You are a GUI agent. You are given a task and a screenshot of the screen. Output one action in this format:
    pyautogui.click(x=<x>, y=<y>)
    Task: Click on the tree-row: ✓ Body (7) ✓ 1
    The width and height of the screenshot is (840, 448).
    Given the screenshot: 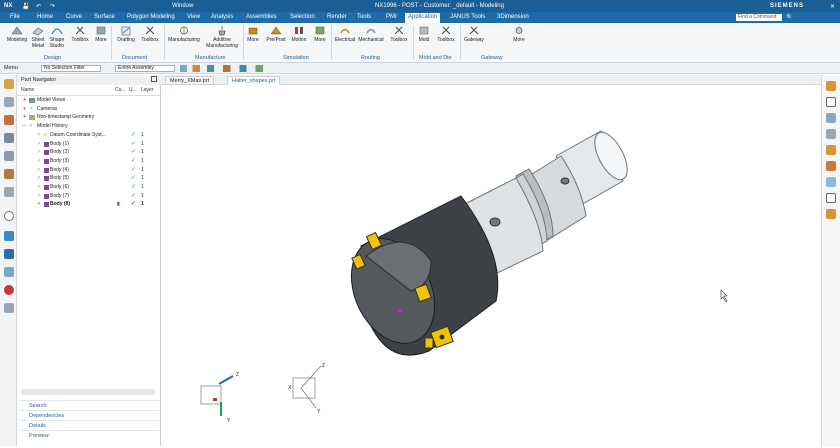 What is the action you would take?
    pyautogui.click(x=89, y=196)
    